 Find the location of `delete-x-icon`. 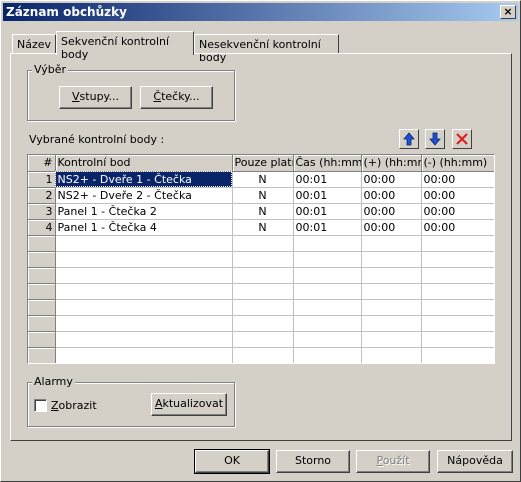

delete-x-icon is located at coordinates (462, 139).